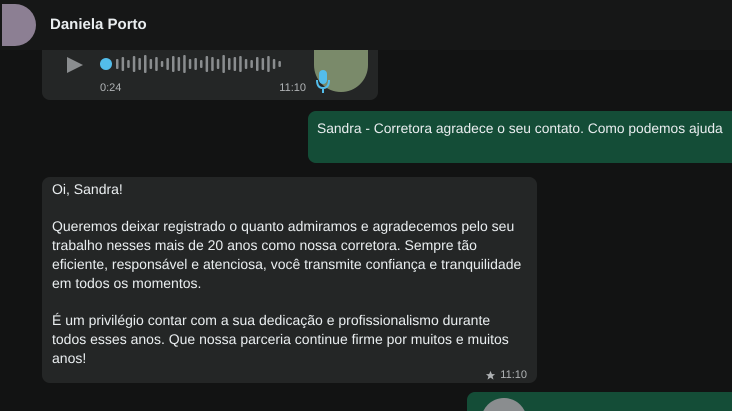 The height and width of the screenshot is (411, 732). What do you see at coordinates (281, 339) in the screenshot?
I see `message-text: É um privilégio contar com a sua dedicação e profissionalismo durante todos esses anos. Que nossa parceria continue firme por muitos e muitos anos!` at bounding box center [281, 339].